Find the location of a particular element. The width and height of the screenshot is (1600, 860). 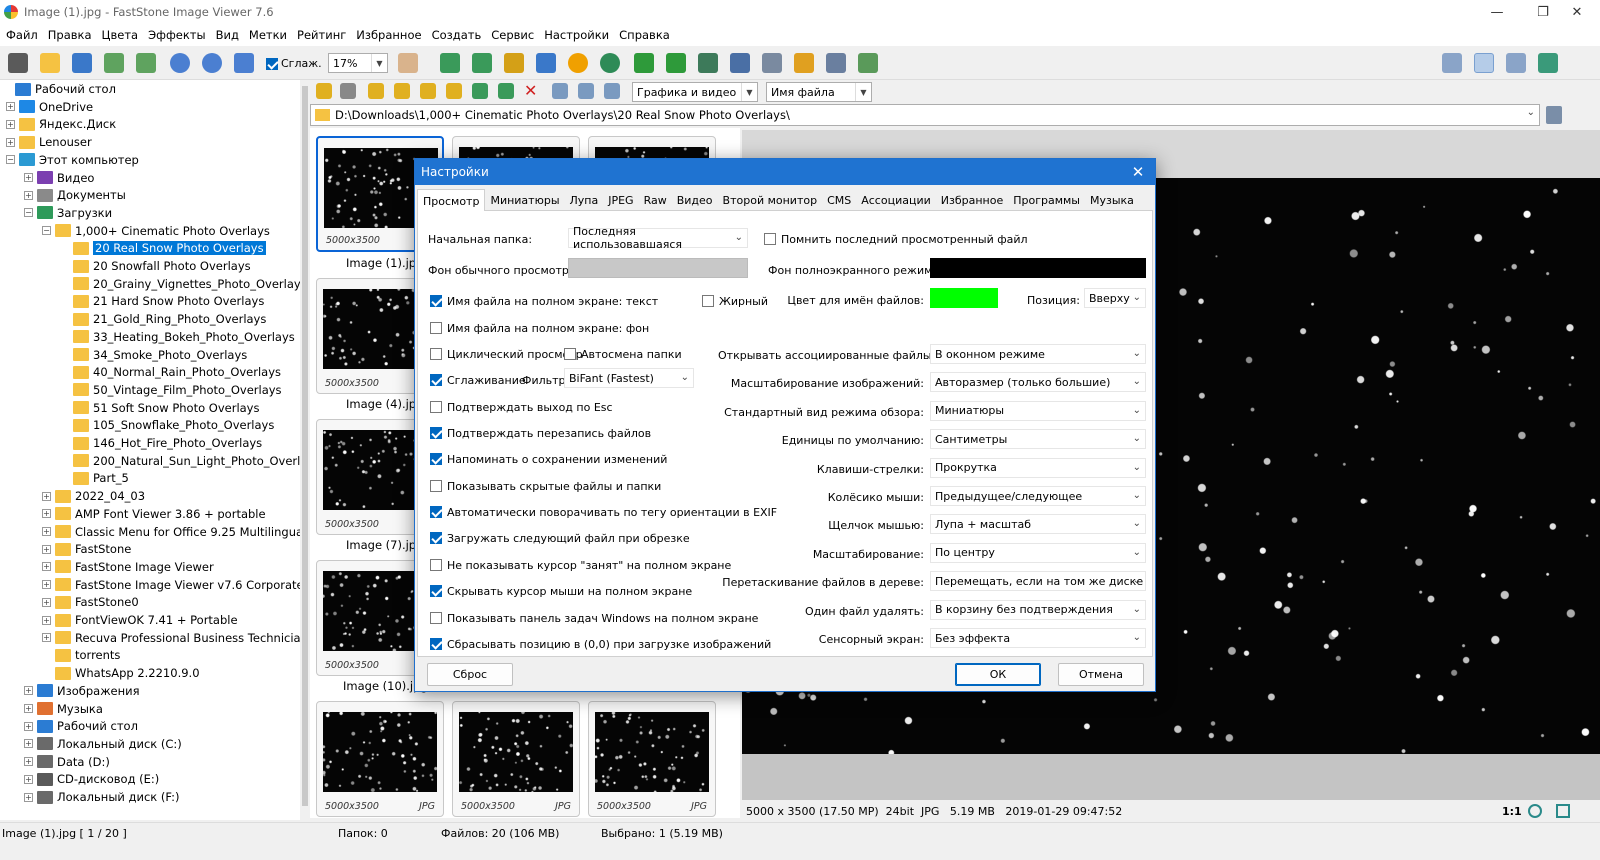

actual-size-icon is located at coordinates (244, 63).